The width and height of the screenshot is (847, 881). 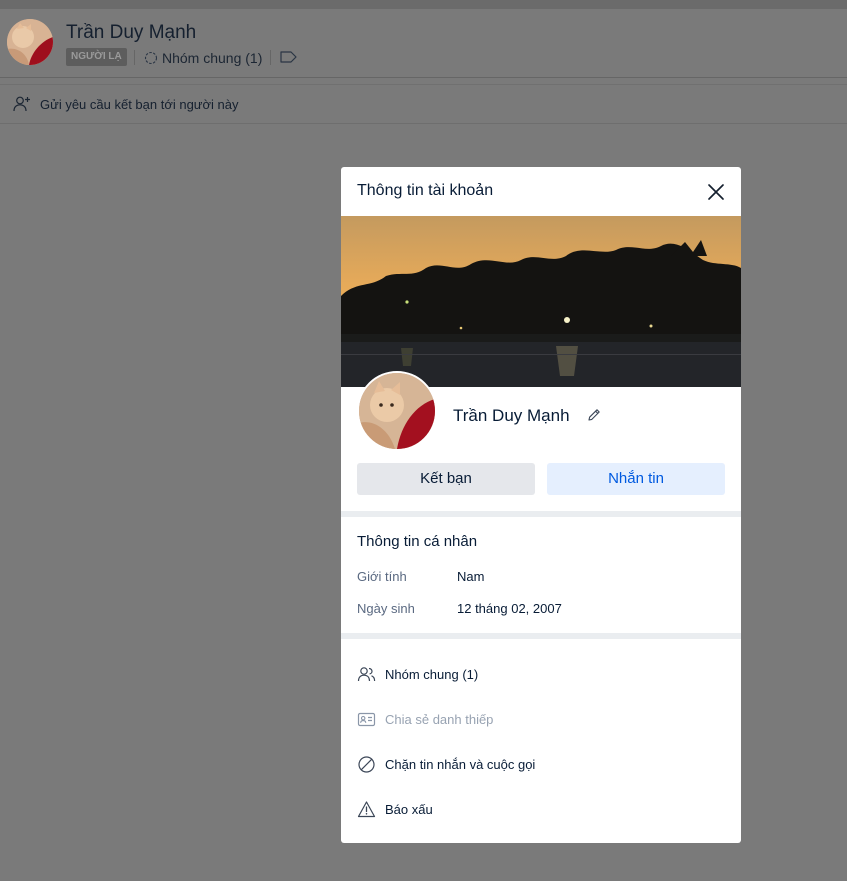 What do you see at coordinates (366, 764) in the screenshot?
I see `block-icon` at bounding box center [366, 764].